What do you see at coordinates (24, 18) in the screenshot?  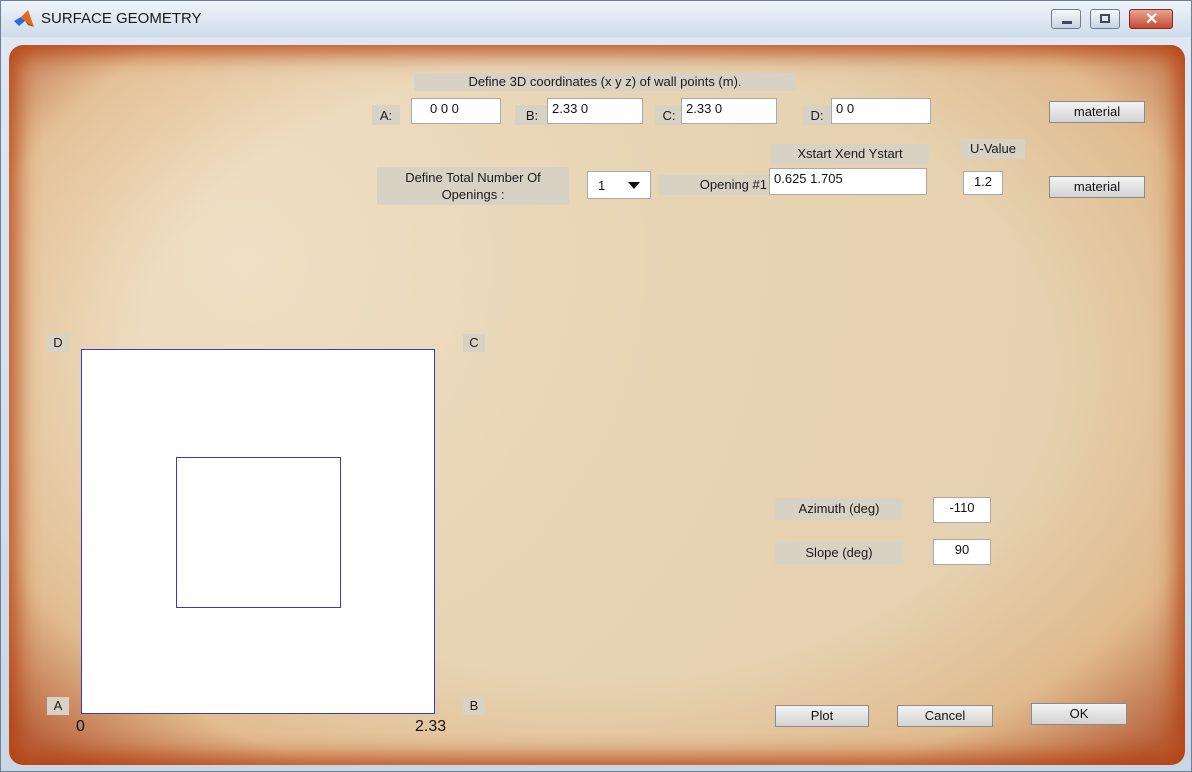 I see `matlab-logo-icon` at bounding box center [24, 18].